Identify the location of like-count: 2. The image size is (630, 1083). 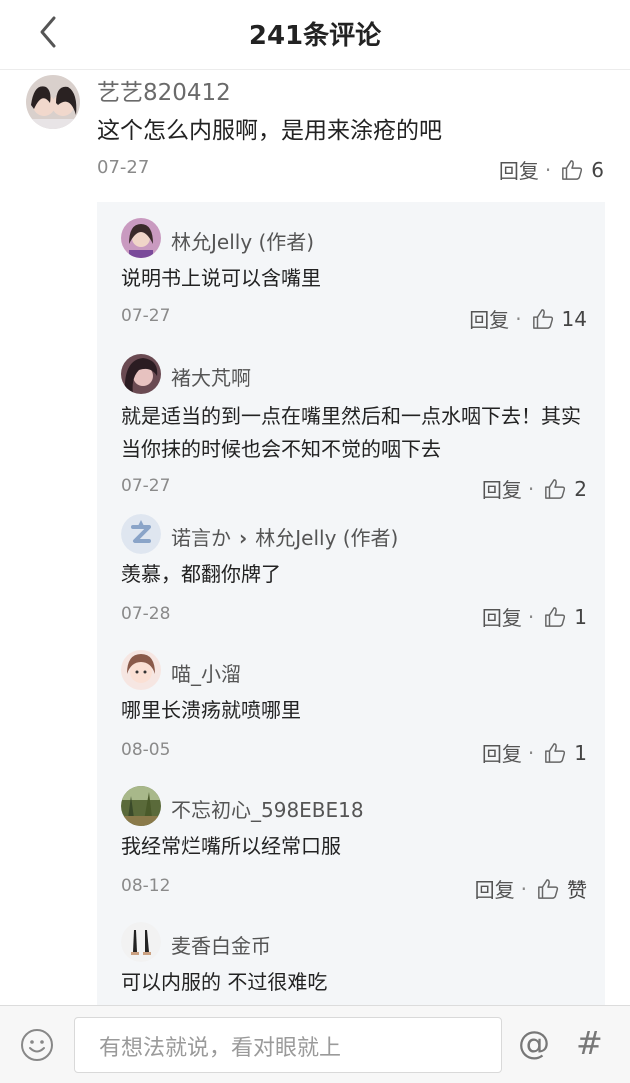
(580, 488).